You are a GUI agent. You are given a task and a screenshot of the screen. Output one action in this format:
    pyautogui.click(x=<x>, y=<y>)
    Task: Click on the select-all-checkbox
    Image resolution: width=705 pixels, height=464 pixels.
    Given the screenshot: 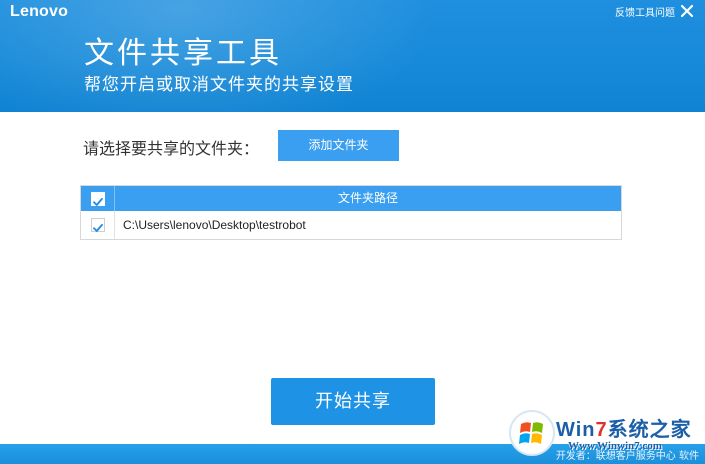 What is the action you would take?
    pyautogui.click(x=98, y=199)
    